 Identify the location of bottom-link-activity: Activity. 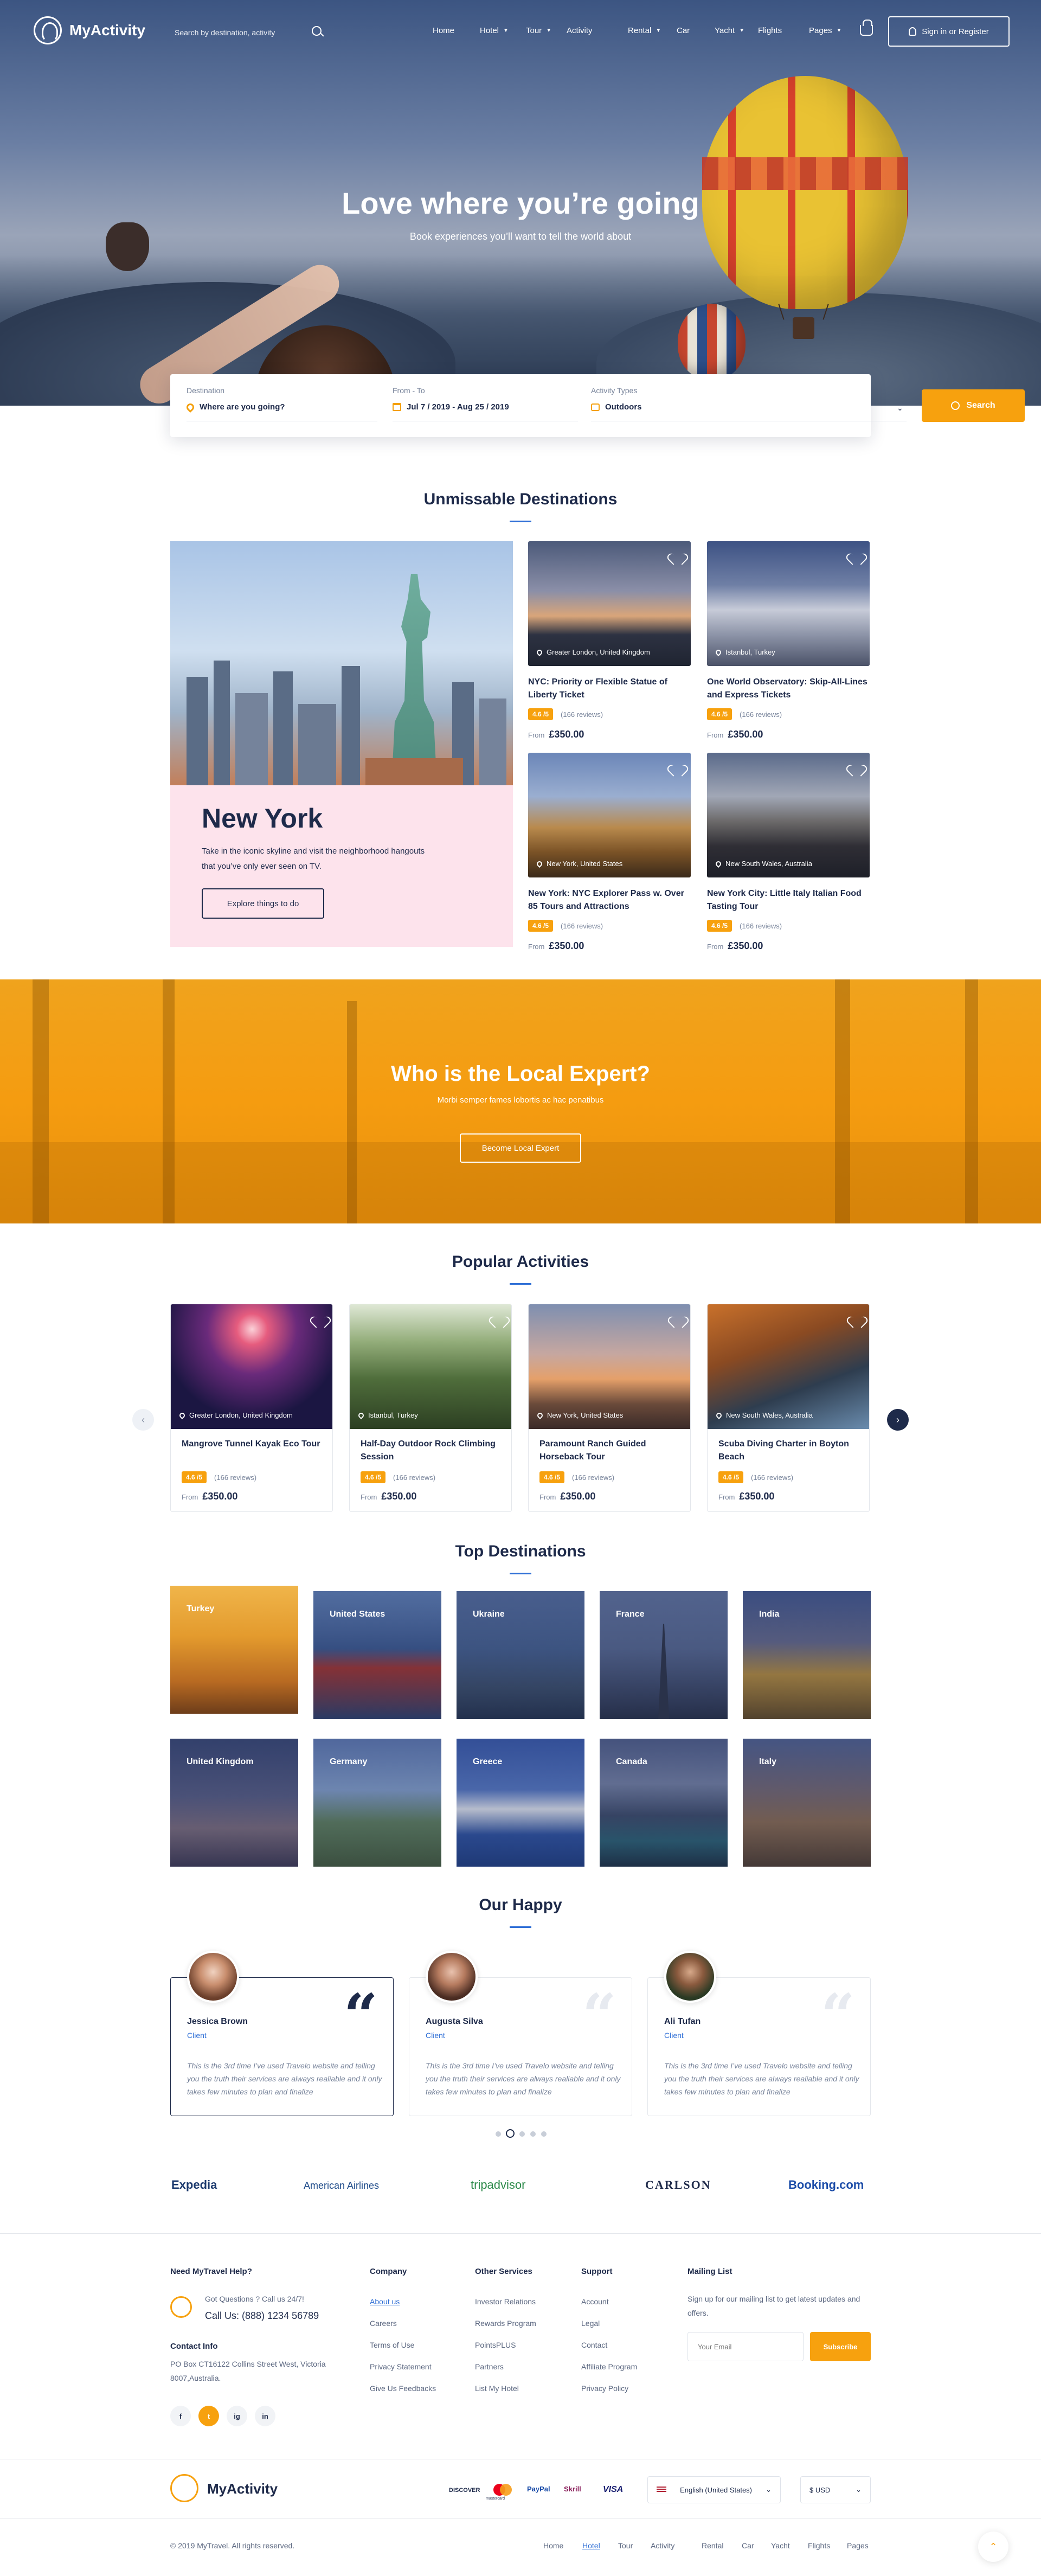
(662, 2545).